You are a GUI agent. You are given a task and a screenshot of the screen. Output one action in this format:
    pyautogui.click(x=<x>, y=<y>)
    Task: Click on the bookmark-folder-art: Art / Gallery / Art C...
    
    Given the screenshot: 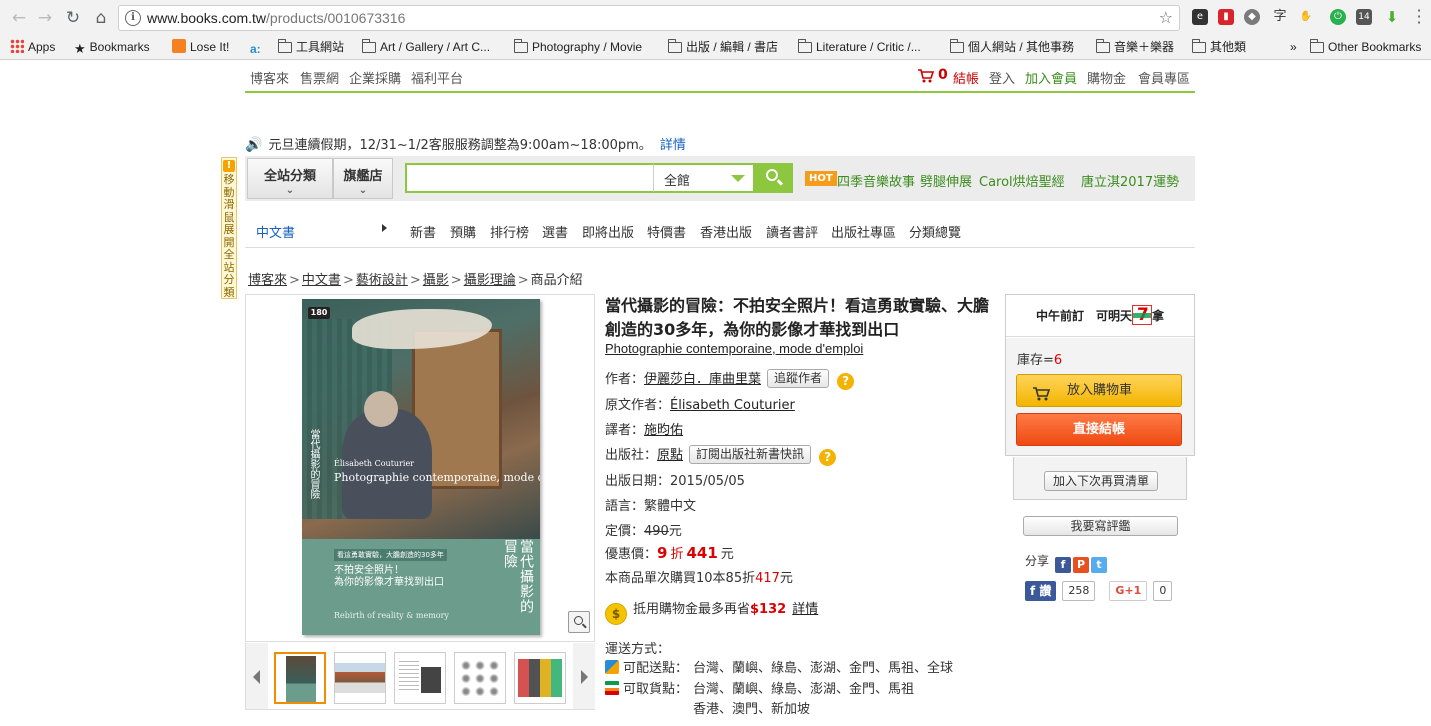 What is the action you would take?
    pyautogui.click(x=425, y=47)
    